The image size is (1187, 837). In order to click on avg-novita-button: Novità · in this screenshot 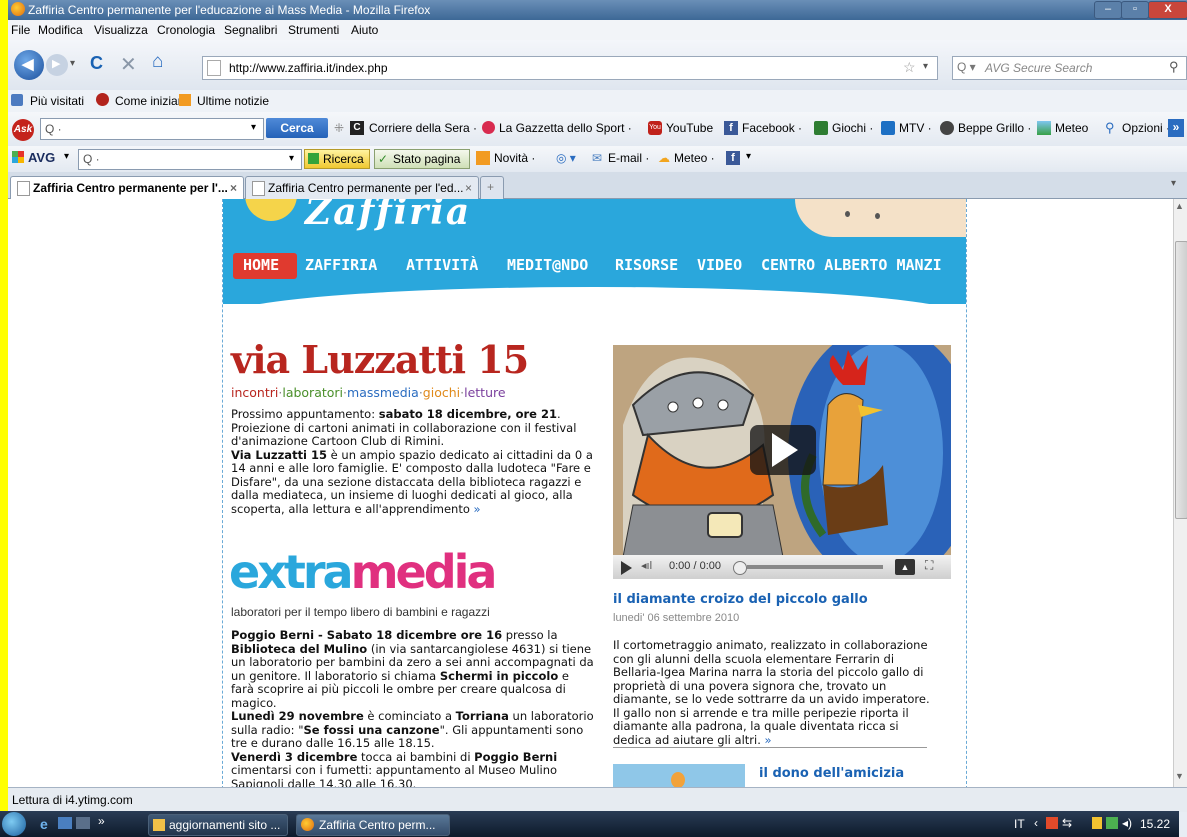, I will do `click(514, 158)`.